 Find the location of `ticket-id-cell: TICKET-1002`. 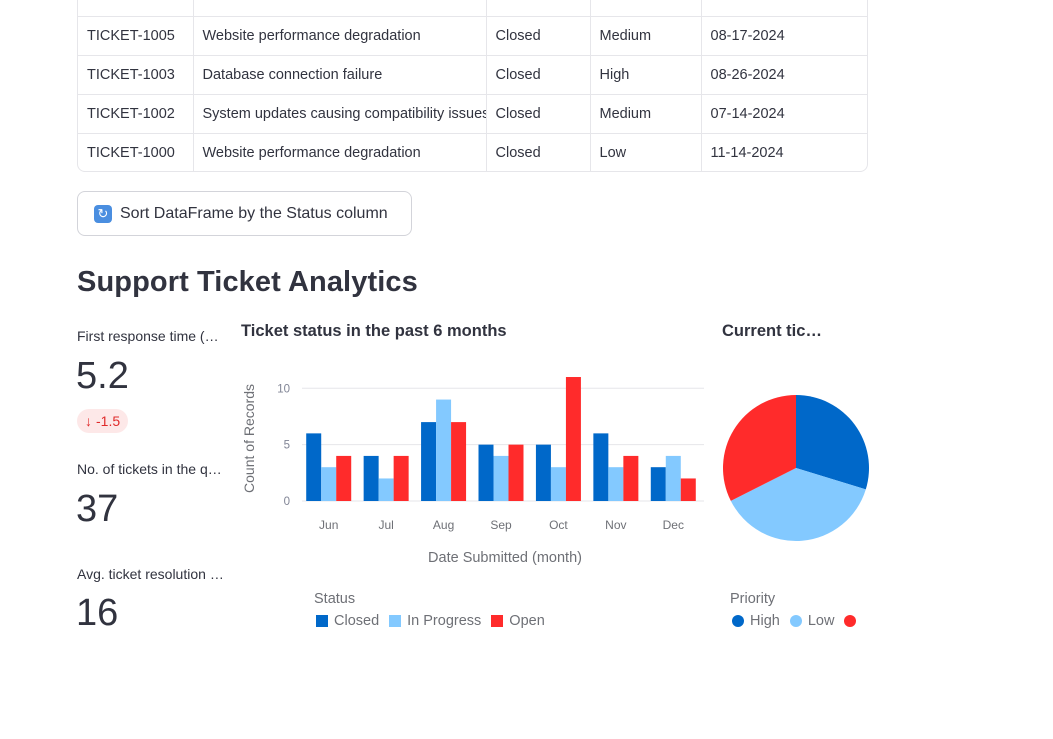

ticket-id-cell: TICKET-1002 is located at coordinates (136, 114).